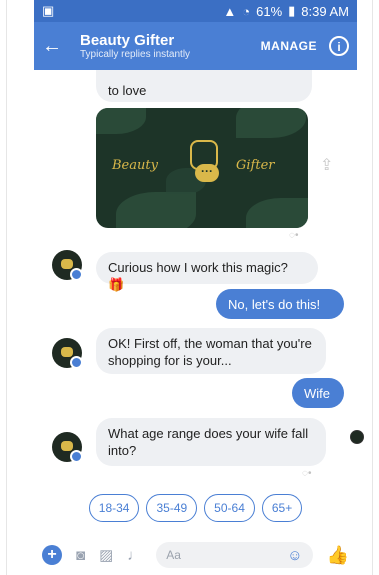  I want to click on page-title: Beauty Gifter, so click(127, 40).